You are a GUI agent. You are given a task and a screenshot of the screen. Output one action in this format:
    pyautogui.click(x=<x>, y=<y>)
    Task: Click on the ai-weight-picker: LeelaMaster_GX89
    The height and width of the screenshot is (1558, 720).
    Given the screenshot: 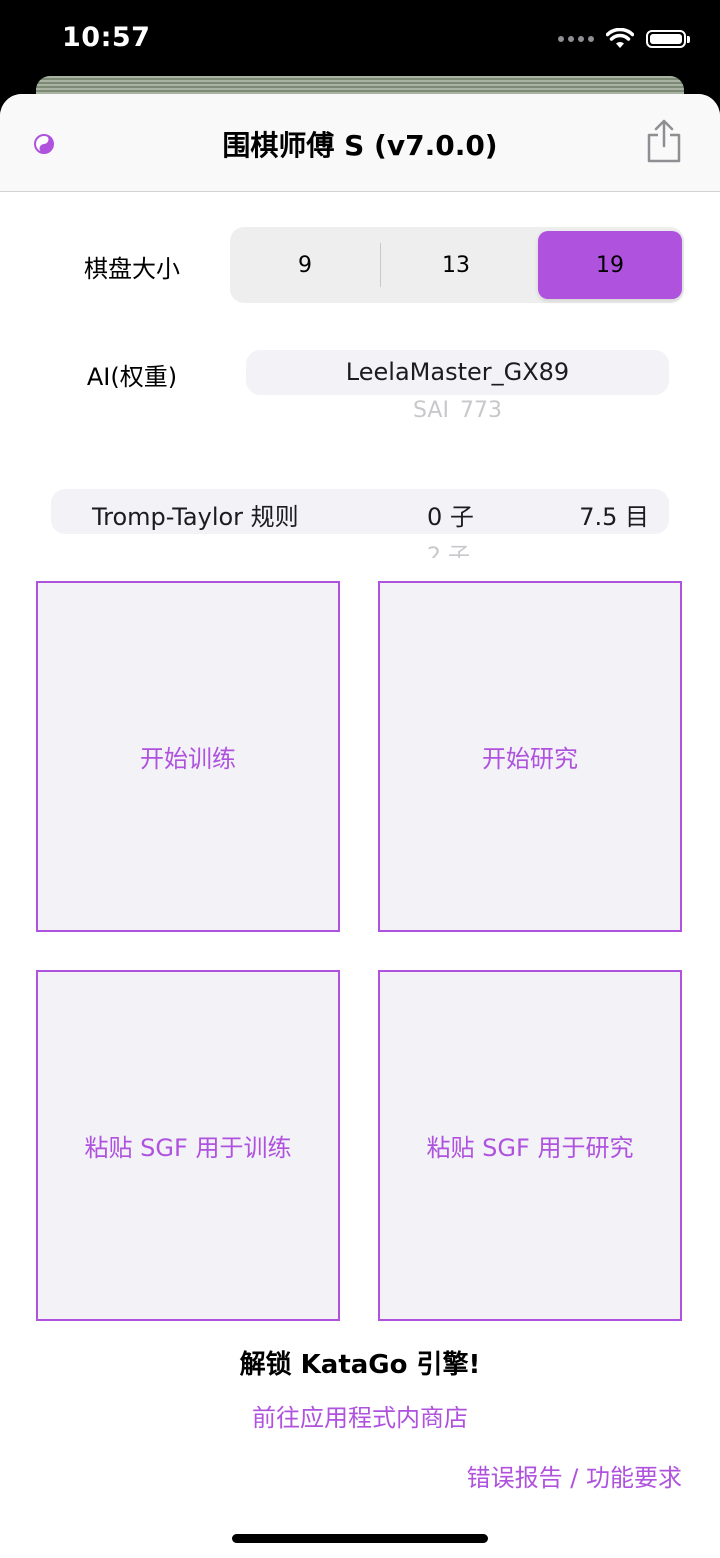 What is the action you would take?
    pyautogui.click(x=457, y=372)
    